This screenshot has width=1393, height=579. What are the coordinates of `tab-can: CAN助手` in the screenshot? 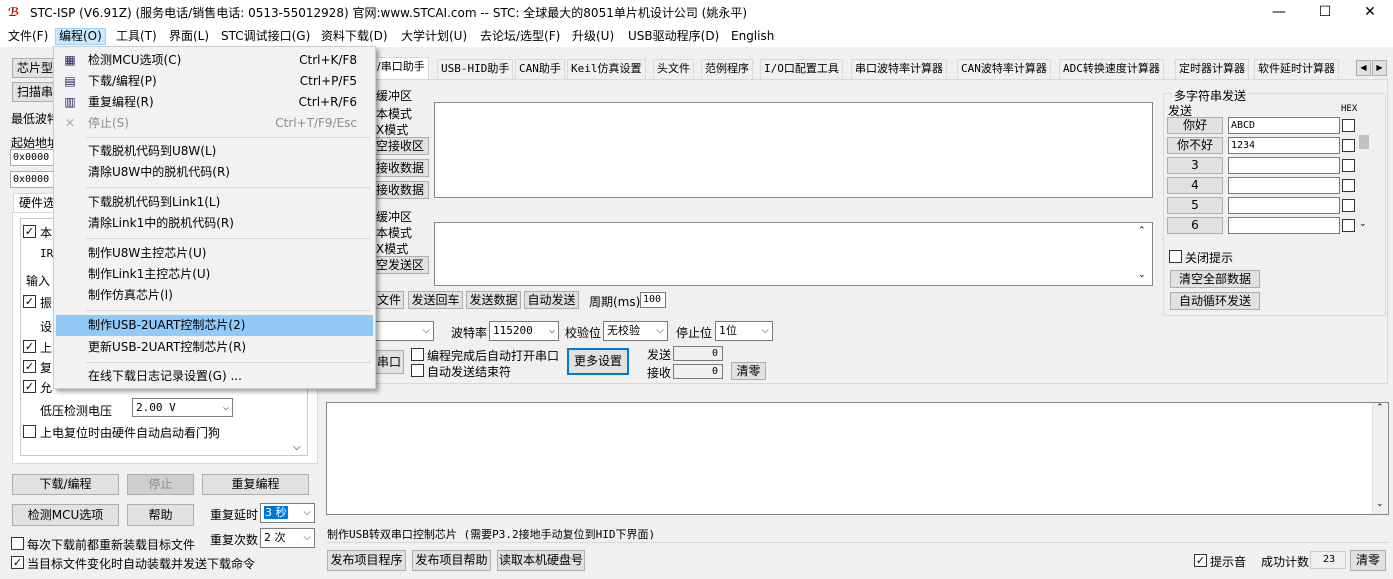 It's located at (540, 69).